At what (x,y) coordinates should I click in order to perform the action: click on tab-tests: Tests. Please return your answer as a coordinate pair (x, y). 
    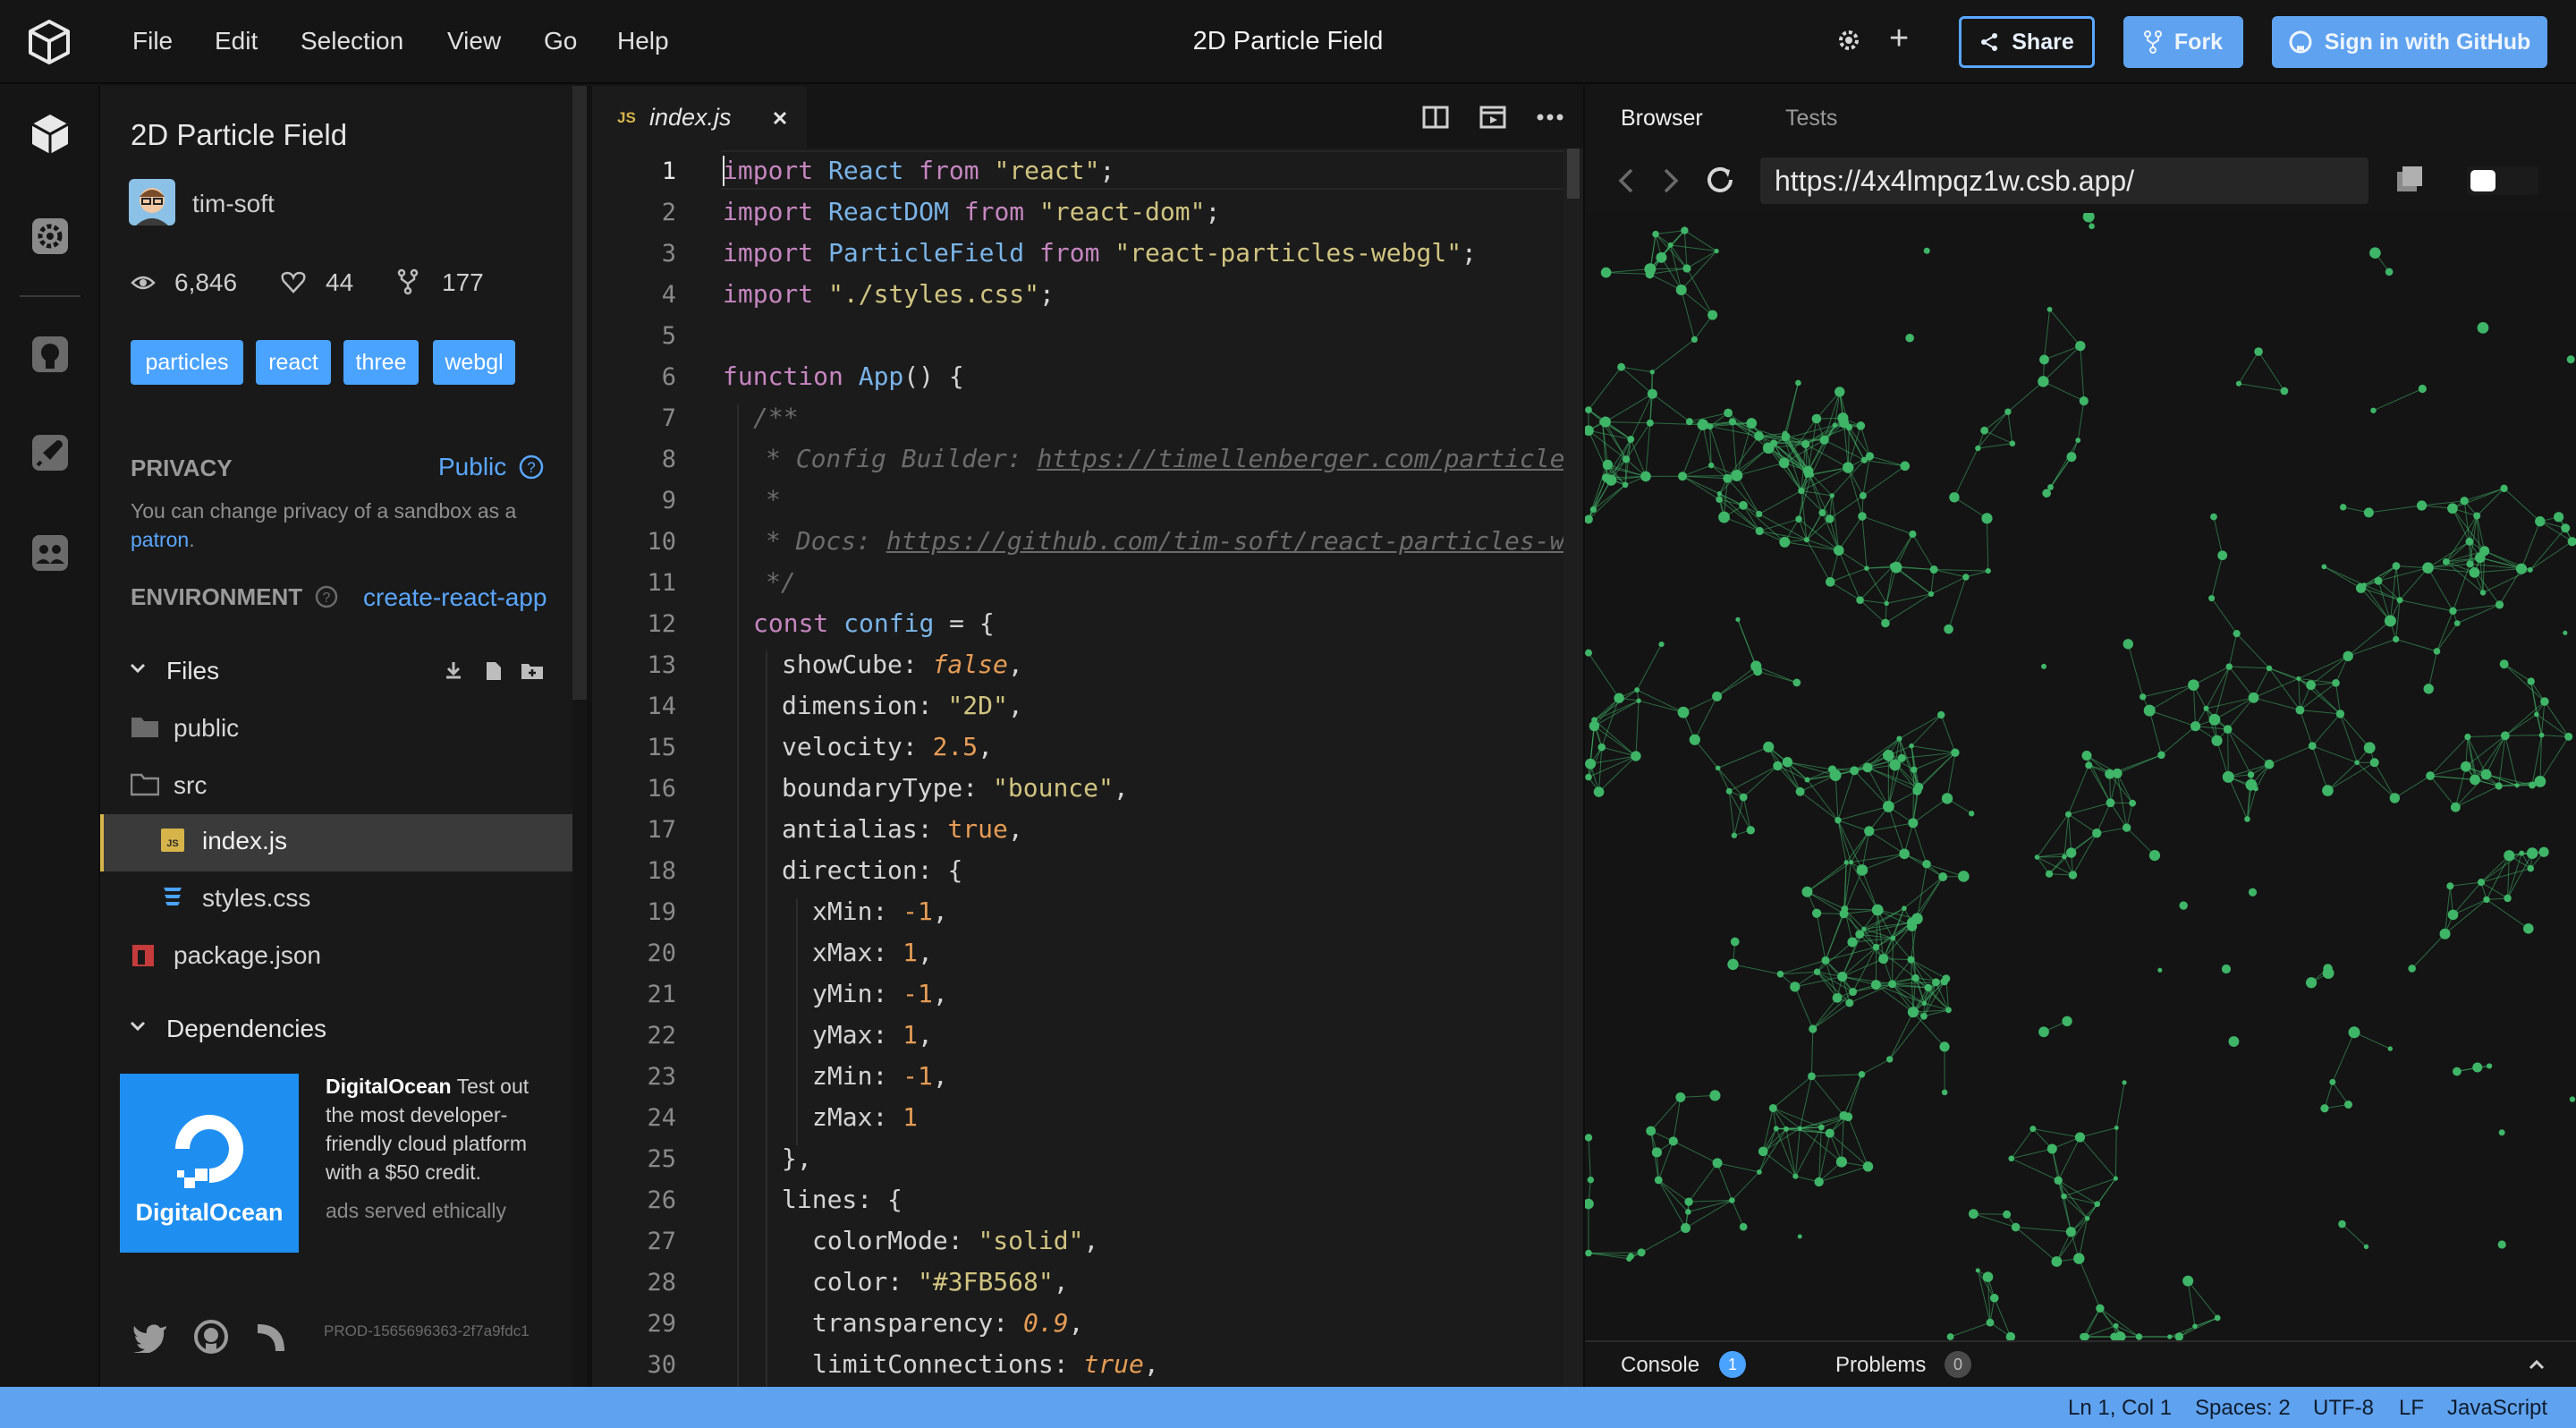
    Looking at the image, I should click on (1811, 119).